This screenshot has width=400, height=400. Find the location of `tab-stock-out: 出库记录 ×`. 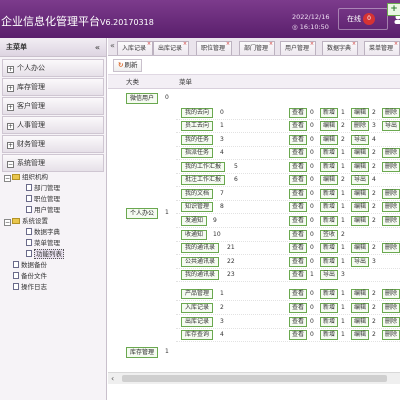

tab-stock-out: 出库记录 × is located at coordinates (171, 46).